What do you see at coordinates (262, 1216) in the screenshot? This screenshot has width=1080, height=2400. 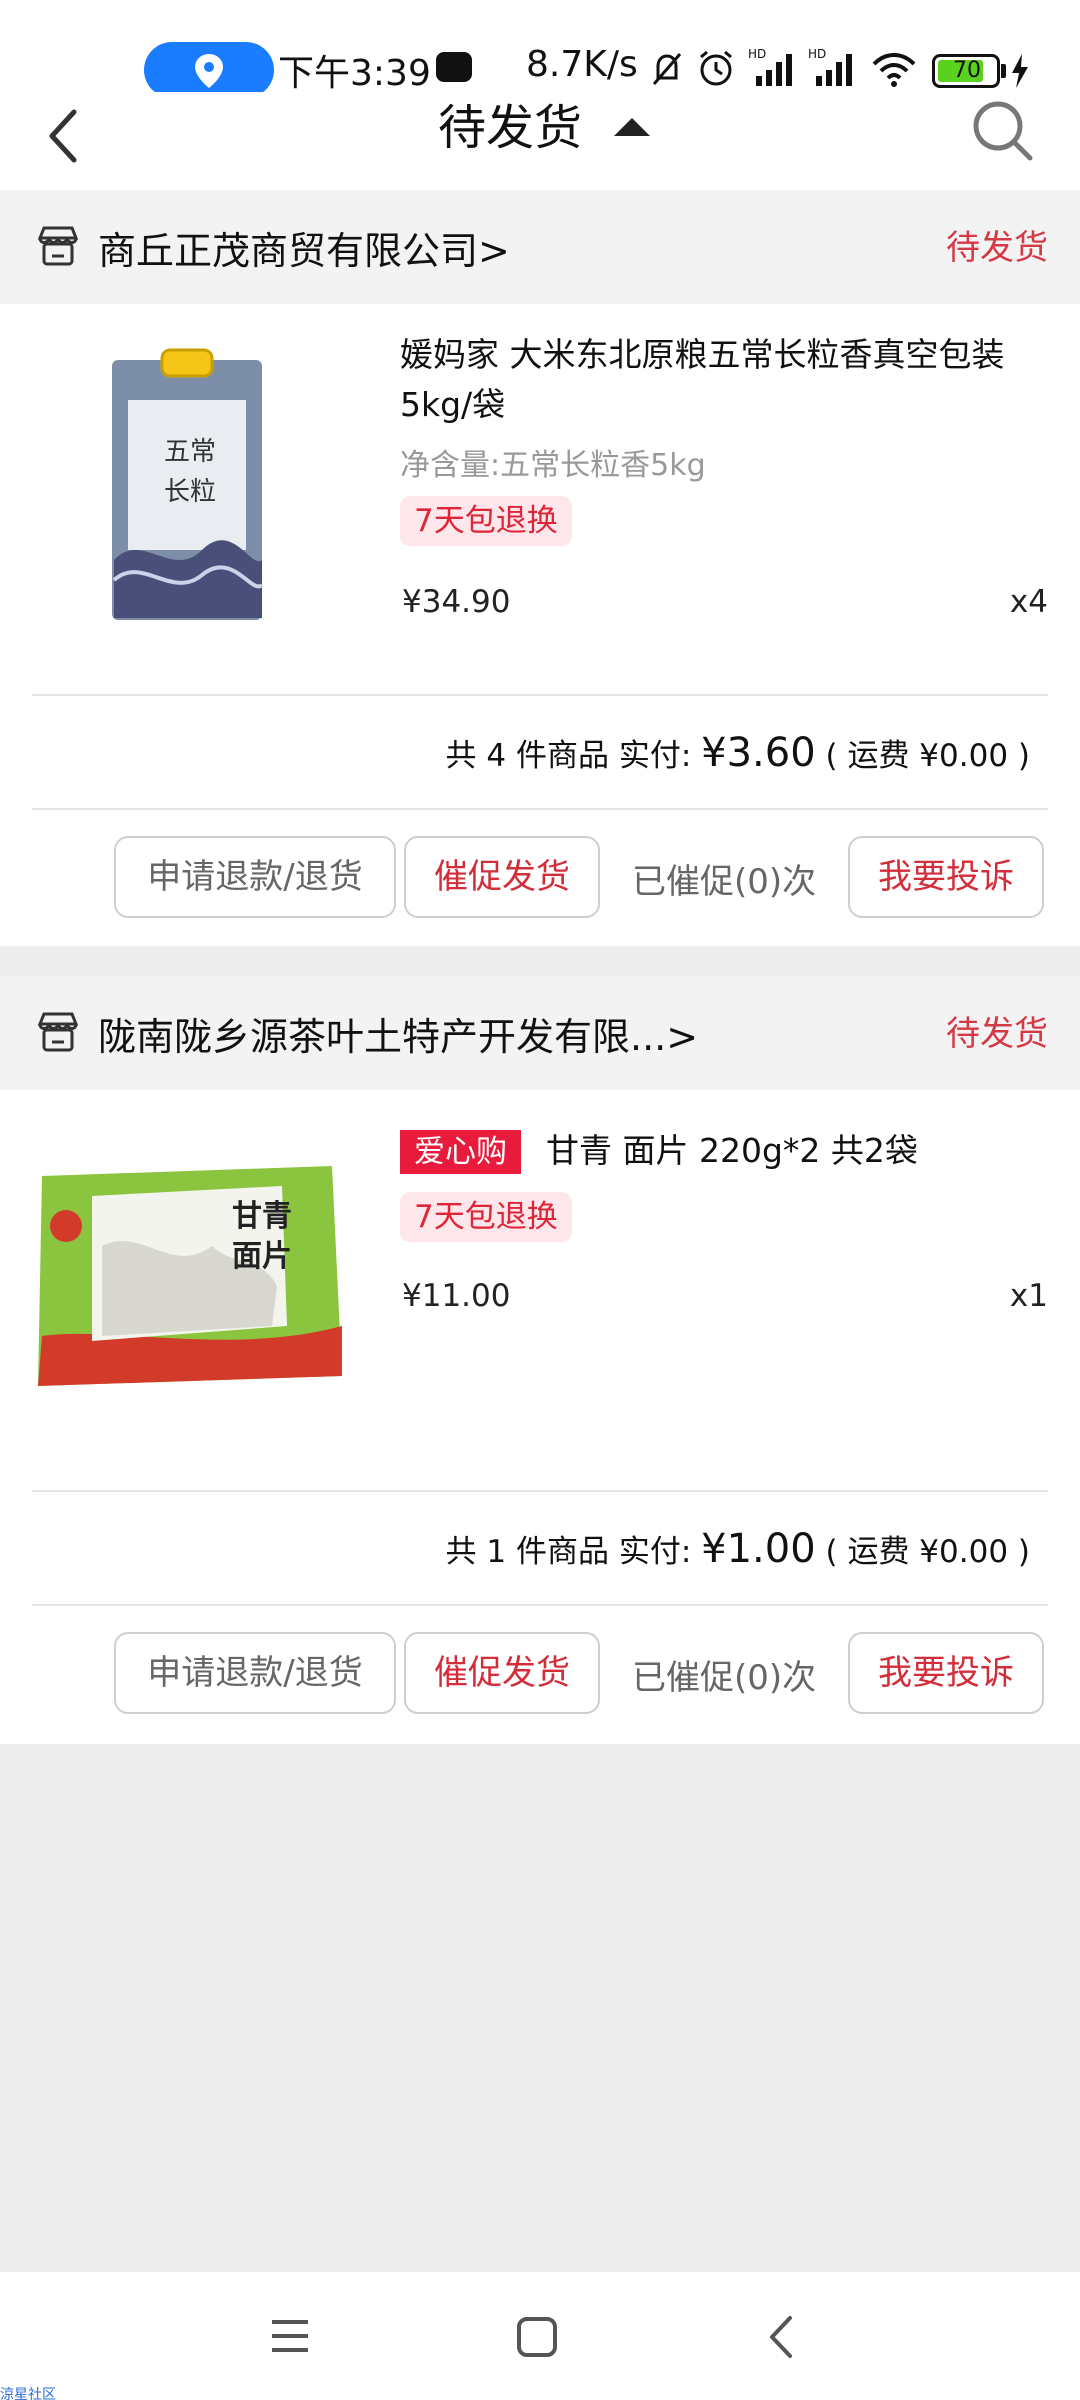 I see `svg-text: 甘青` at bounding box center [262, 1216].